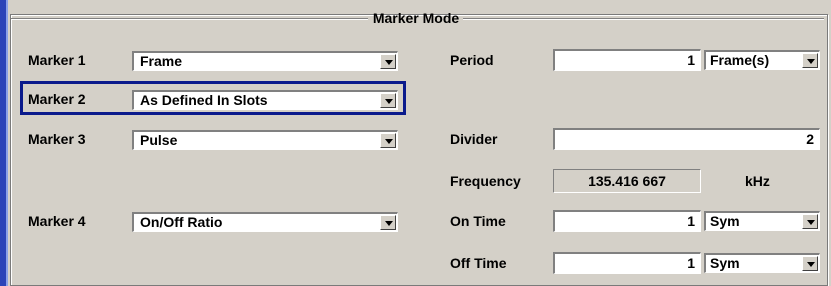 Image resolution: width=831 pixels, height=286 pixels. I want to click on on-time-unit: Sym, so click(725, 221).